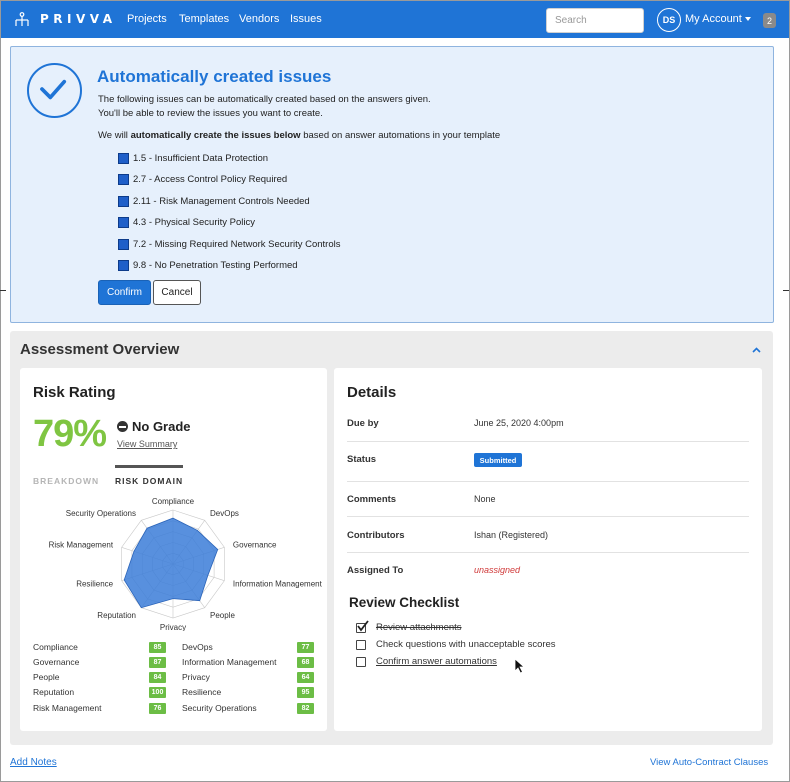  Describe the element at coordinates (147, 444) in the screenshot. I see `view-summary-link: View Summary` at that location.